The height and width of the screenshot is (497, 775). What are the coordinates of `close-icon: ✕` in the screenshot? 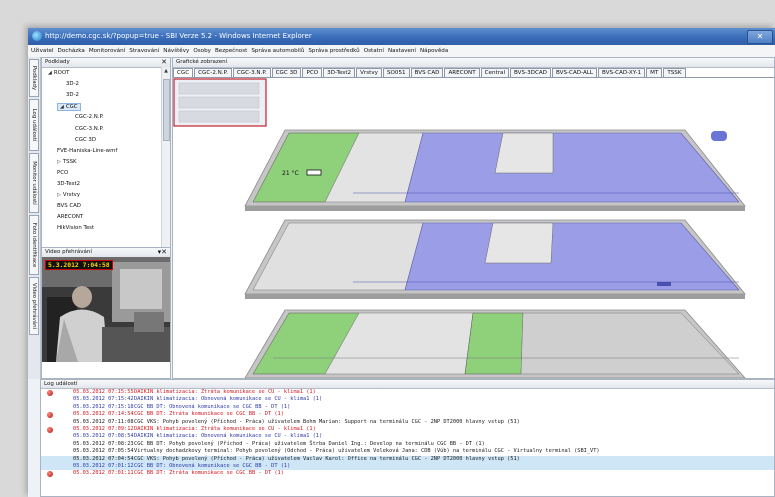 It's located at (164, 62).